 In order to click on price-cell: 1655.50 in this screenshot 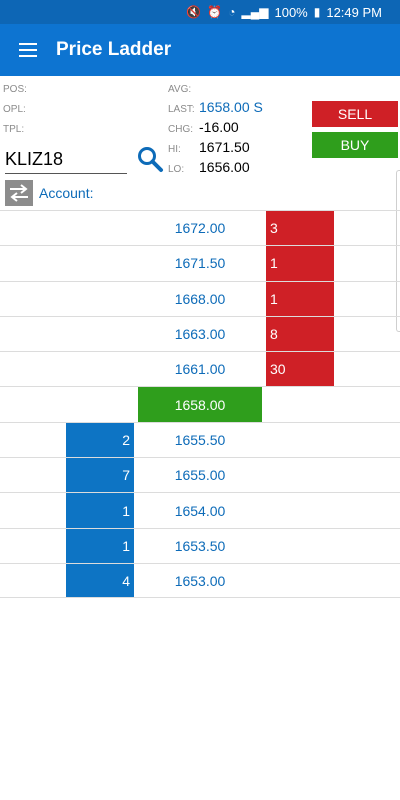, I will do `click(200, 440)`.